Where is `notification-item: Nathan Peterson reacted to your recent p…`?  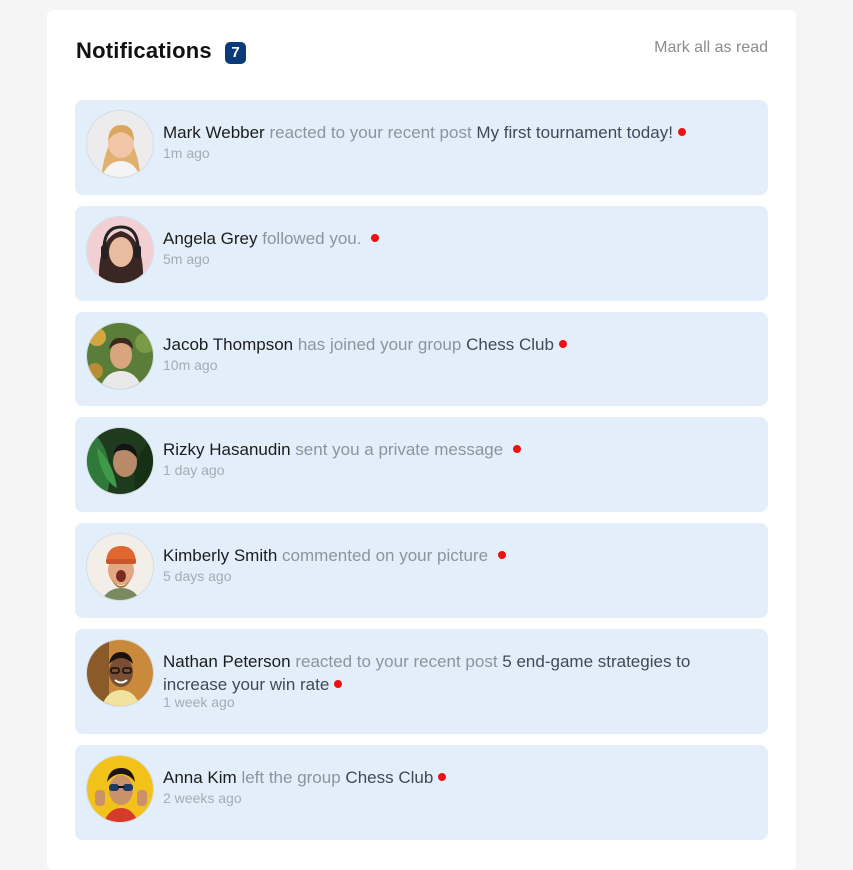 notification-item: Nathan Peterson reacted to your recent p… is located at coordinates (421, 681).